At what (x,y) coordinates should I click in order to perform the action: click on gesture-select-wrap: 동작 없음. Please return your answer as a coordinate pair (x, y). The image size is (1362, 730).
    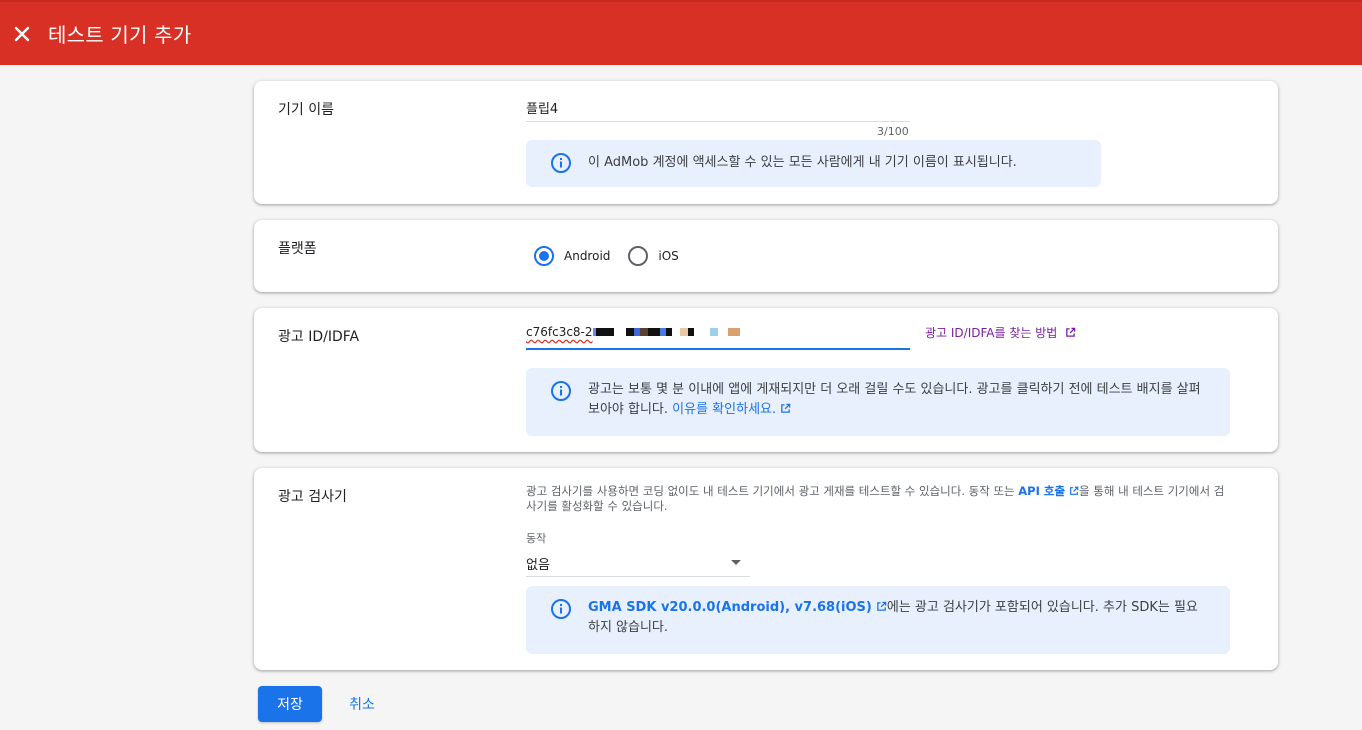
    Looking at the image, I should click on (638, 553).